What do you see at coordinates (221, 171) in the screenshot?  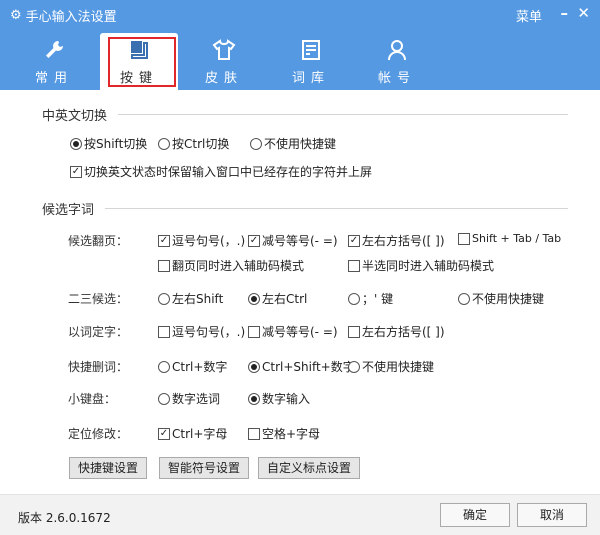 I see `checkbox-keep-chars: ✓ 切换英文状态时保留输入窗口中已经存在的字符并上屏` at bounding box center [221, 171].